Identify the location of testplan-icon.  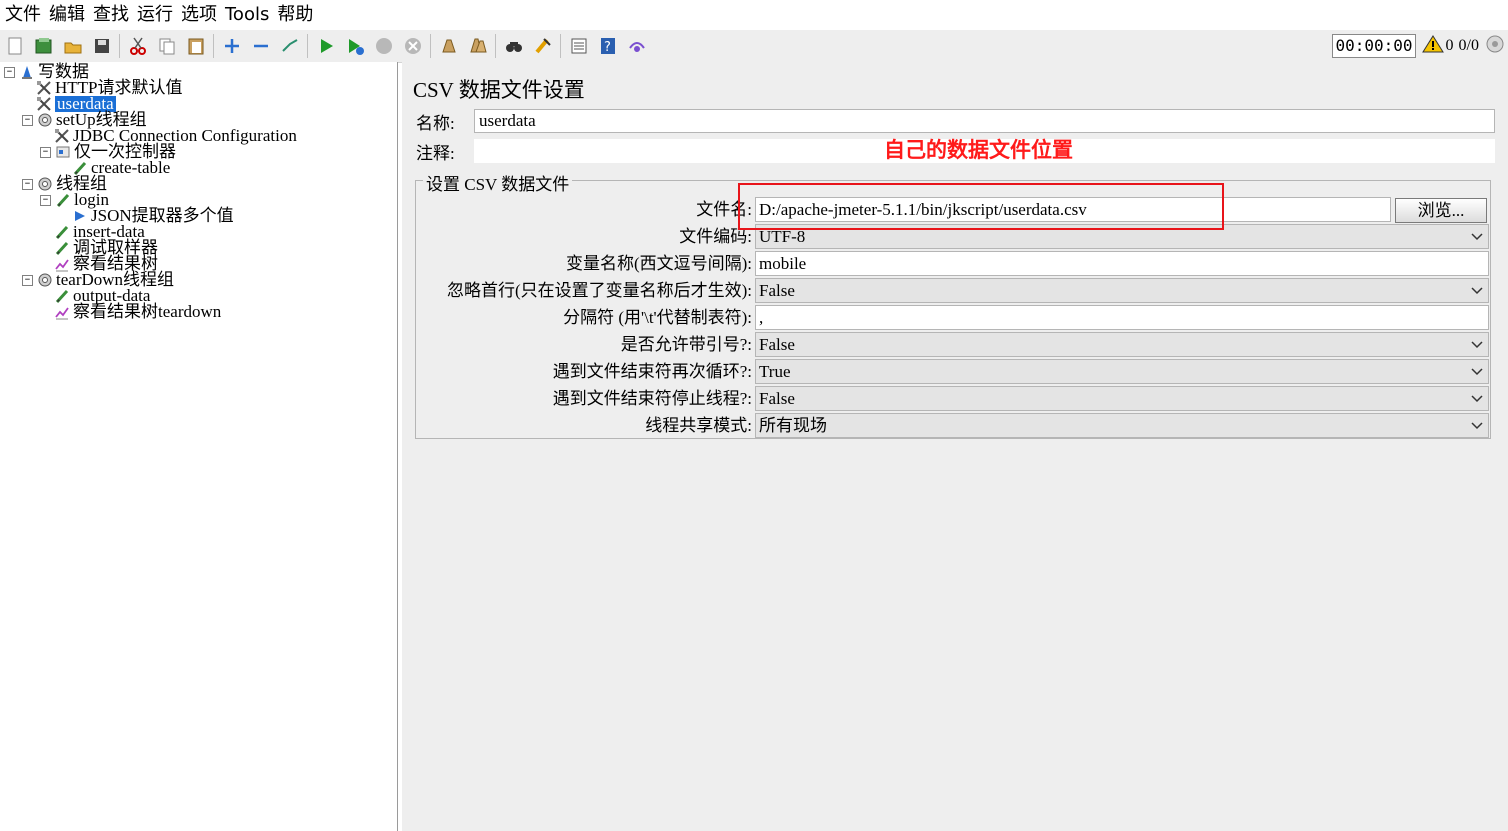
(27, 72).